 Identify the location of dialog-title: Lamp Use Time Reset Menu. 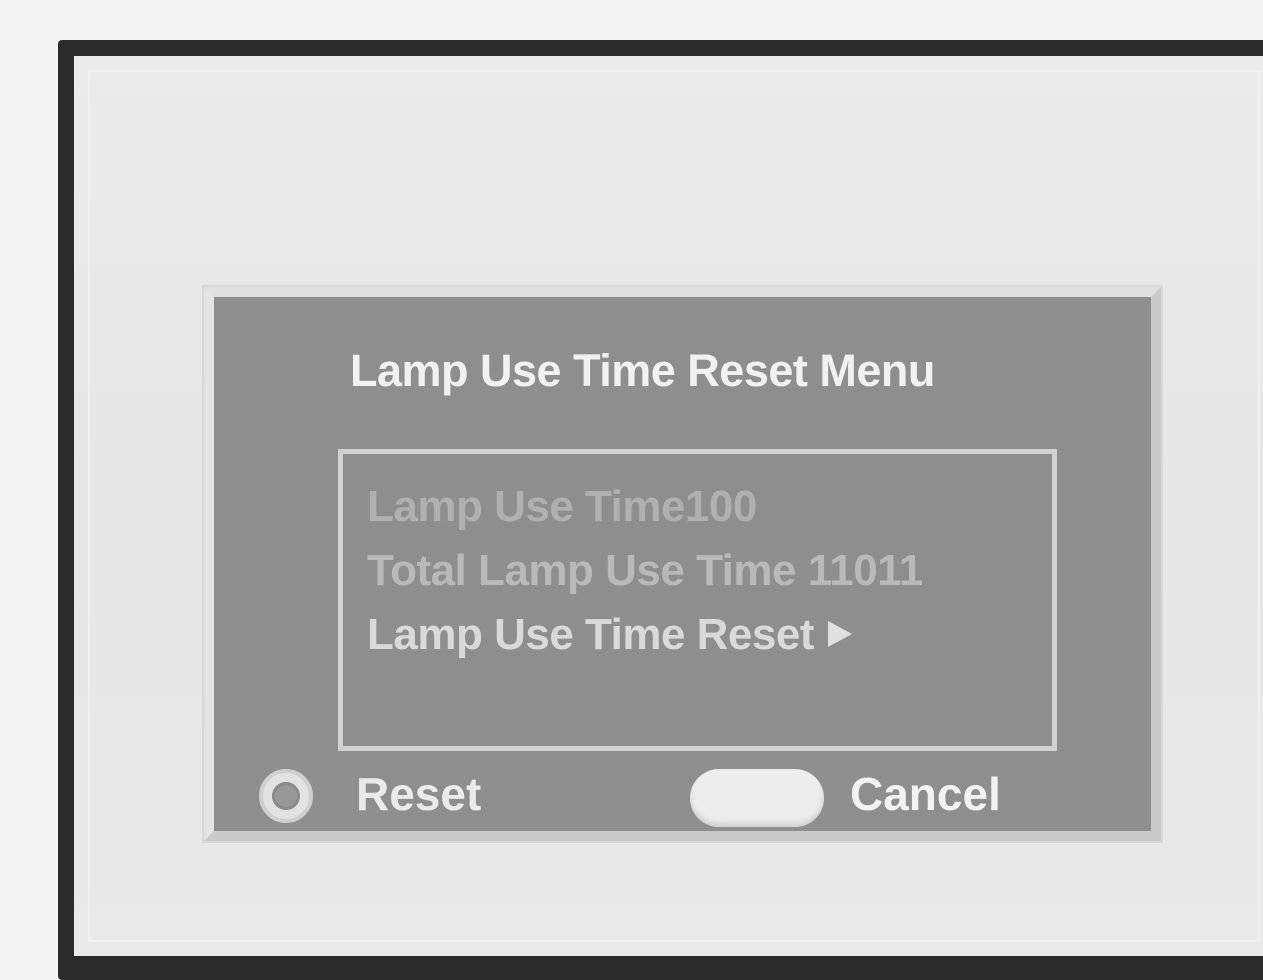
(642, 370).